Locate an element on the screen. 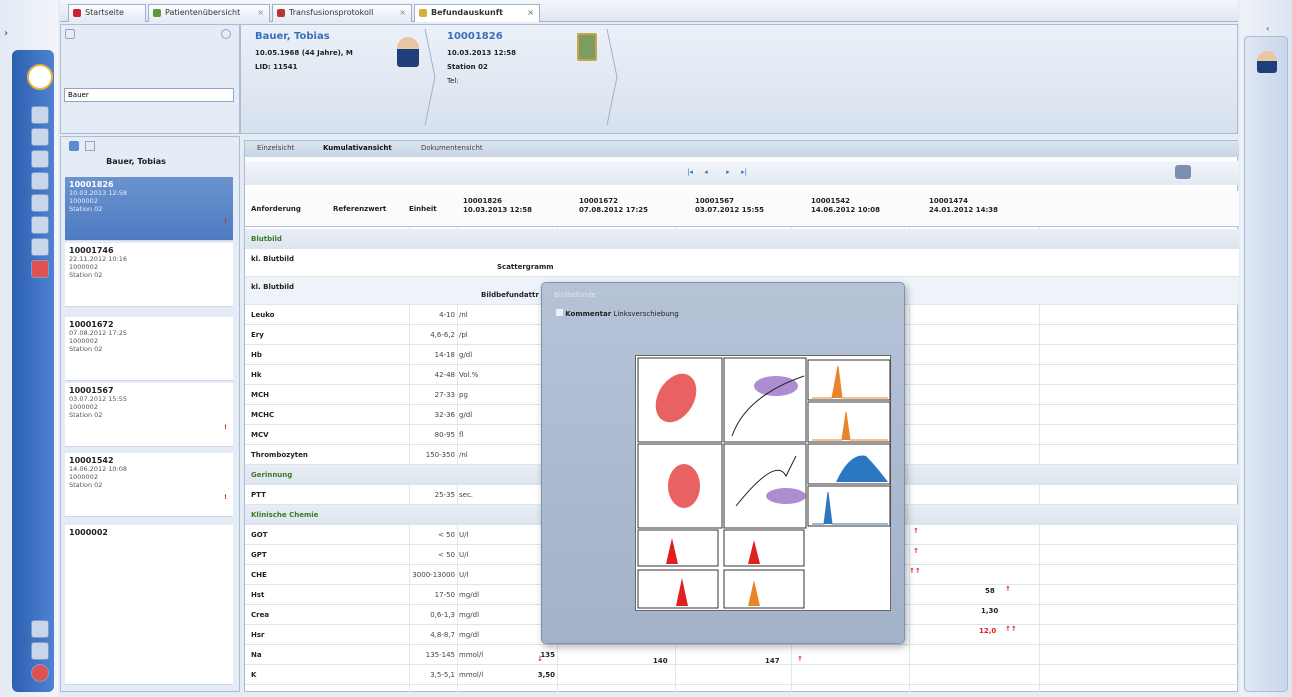 The width and height of the screenshot is (1292, 697). patient-dob: 10.05.1968 (44 Jahre), M is located at coordinates (304, 53).